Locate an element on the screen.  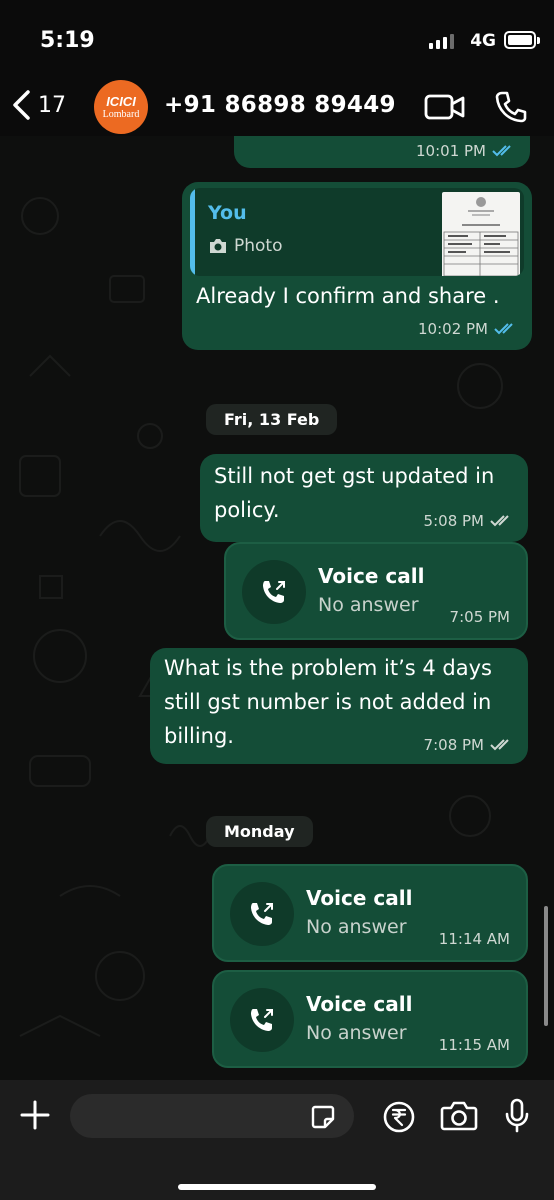
voice-call-card: Voice call No answer 11:15 AM is located at coordinates (370, 1019).